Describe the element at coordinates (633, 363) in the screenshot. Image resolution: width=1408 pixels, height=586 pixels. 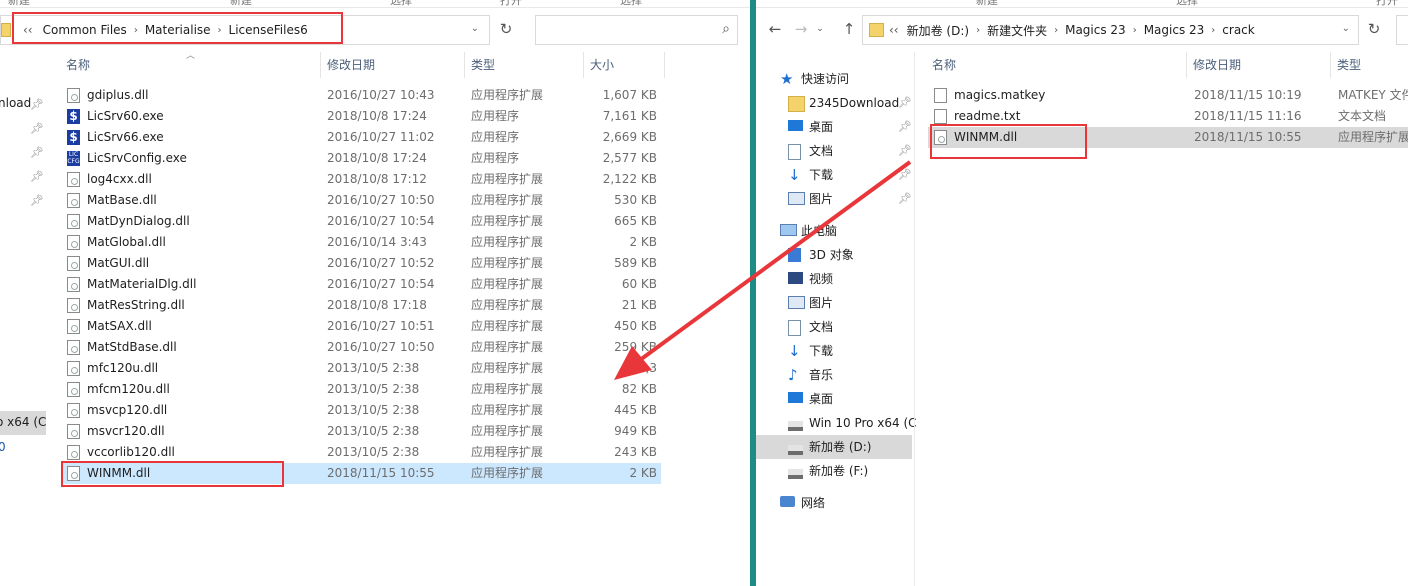
I see `arrow-head` at that location.